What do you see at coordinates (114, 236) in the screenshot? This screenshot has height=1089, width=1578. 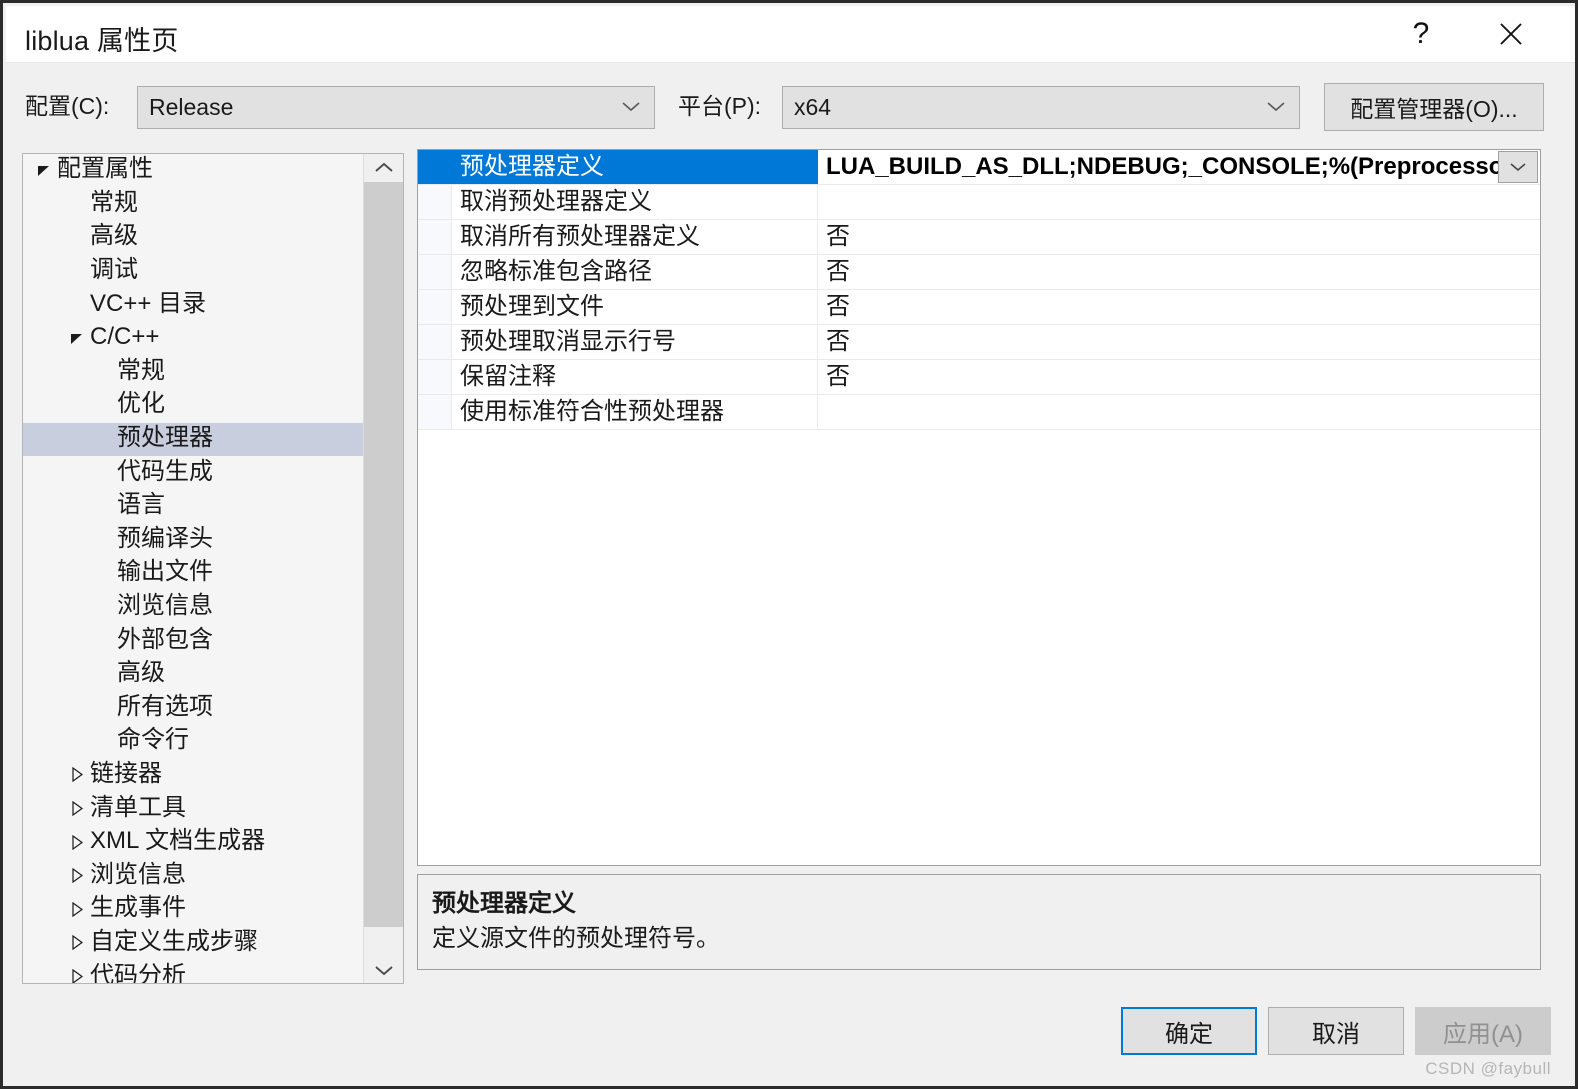 I see `tree-item-label: 高级` at bounding box center [114, 236].